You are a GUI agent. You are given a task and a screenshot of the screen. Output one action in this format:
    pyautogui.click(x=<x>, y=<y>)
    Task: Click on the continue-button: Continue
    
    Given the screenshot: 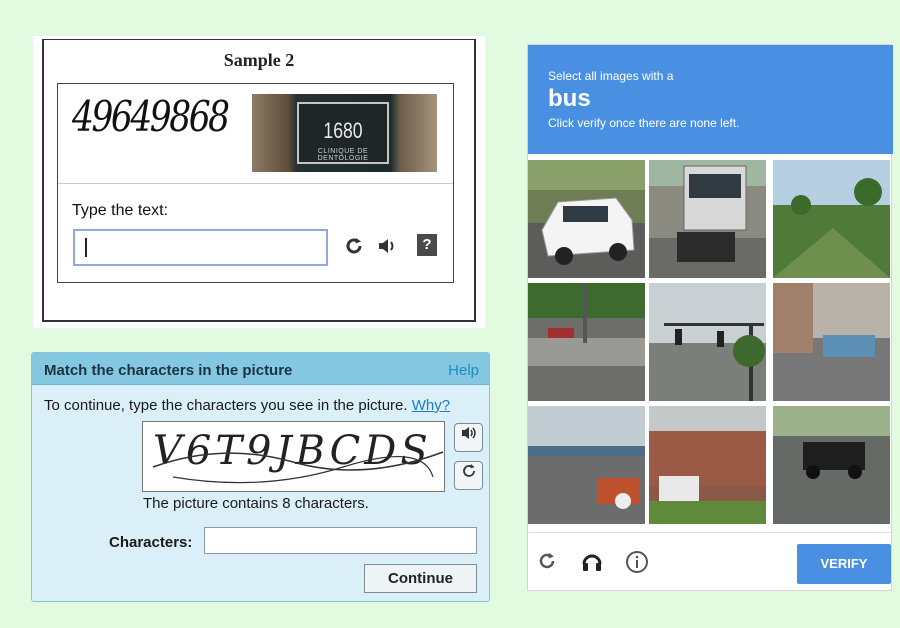 What is the action you would take?
    pyautogui.click(x=420, y=578)
    